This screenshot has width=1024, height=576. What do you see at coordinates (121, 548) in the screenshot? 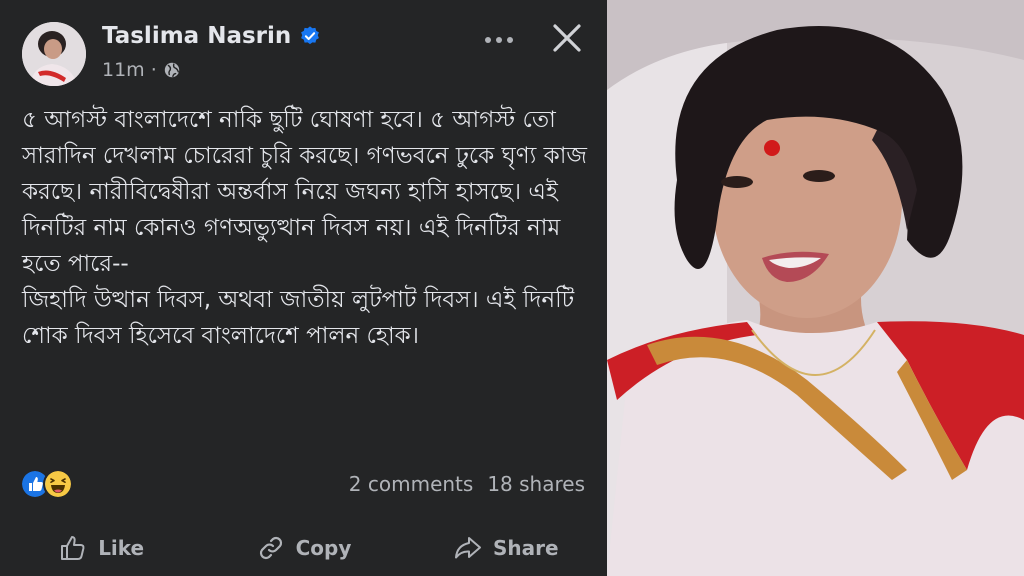
I see `like-label: Like` at bounding box center [121, 548].